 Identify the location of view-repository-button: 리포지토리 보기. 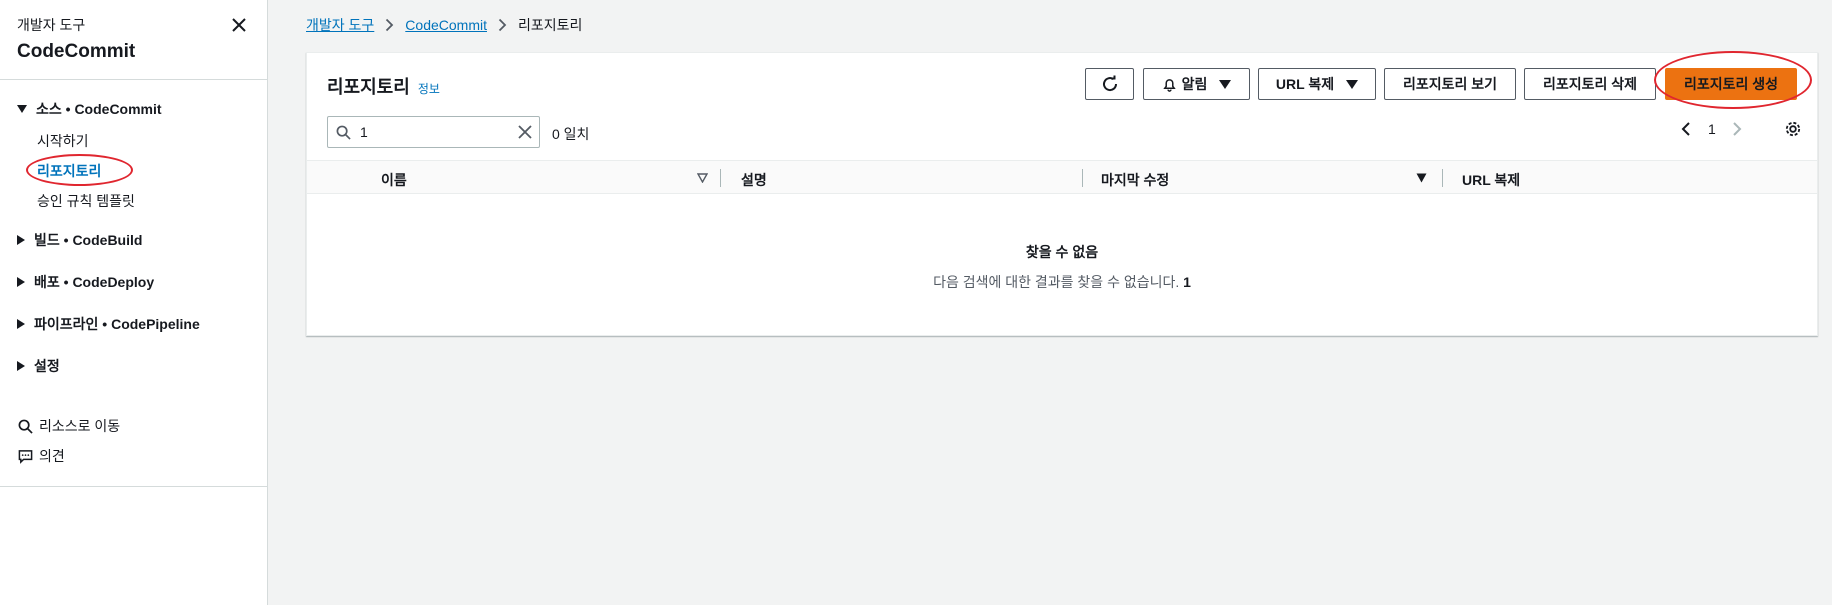
(1450, 84).